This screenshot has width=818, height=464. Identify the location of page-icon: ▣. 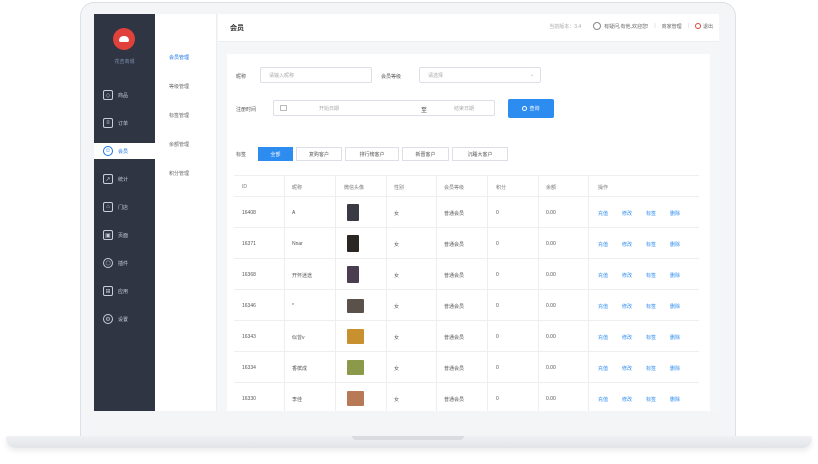
(108, 235).